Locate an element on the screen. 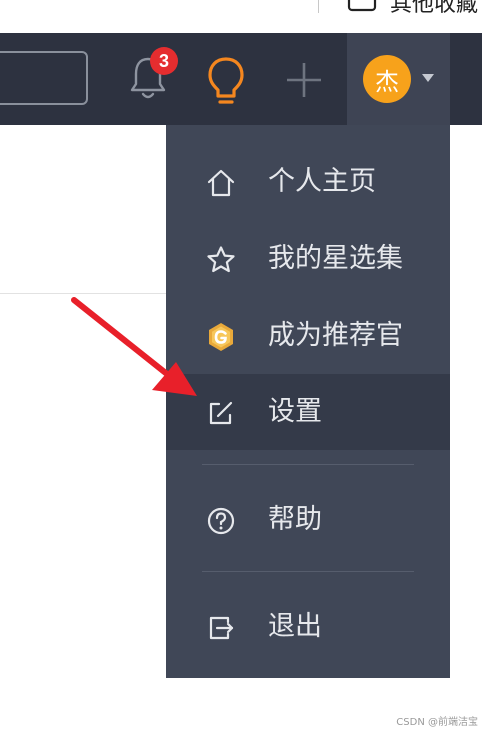 The height and width of the screenshot is (734, 482). folder-icon is located at coordinates (362, 6).